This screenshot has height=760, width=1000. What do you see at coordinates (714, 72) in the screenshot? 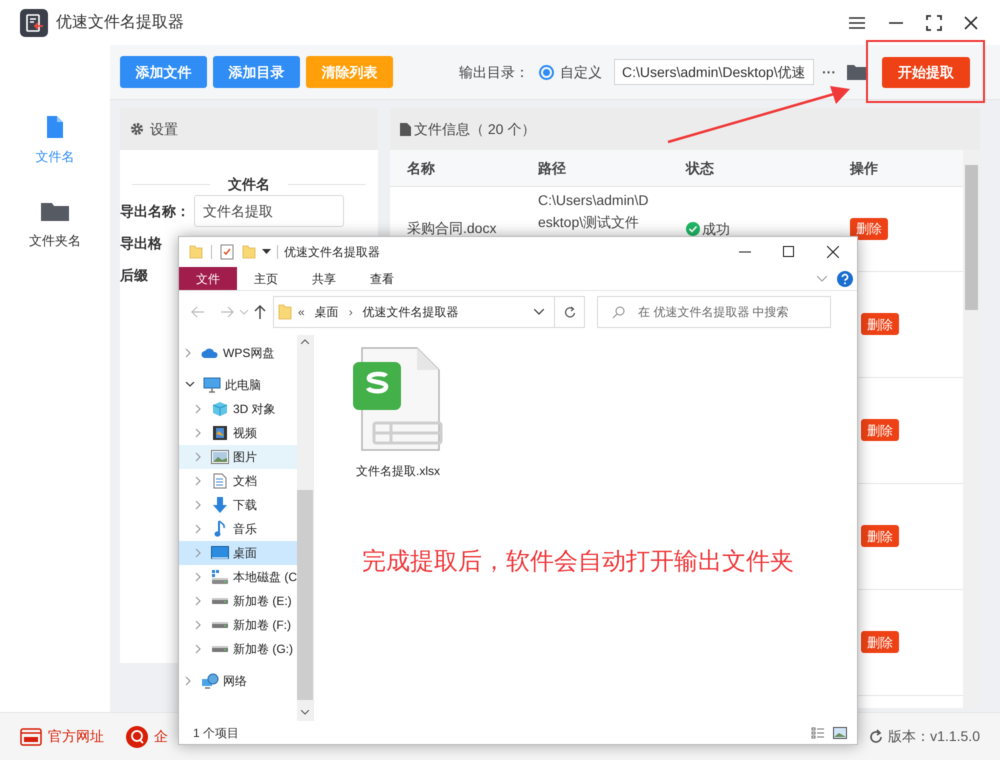
I see `output-path-field: C:\Users\admin\Desktop\优速` at bounding box center [714, 72].